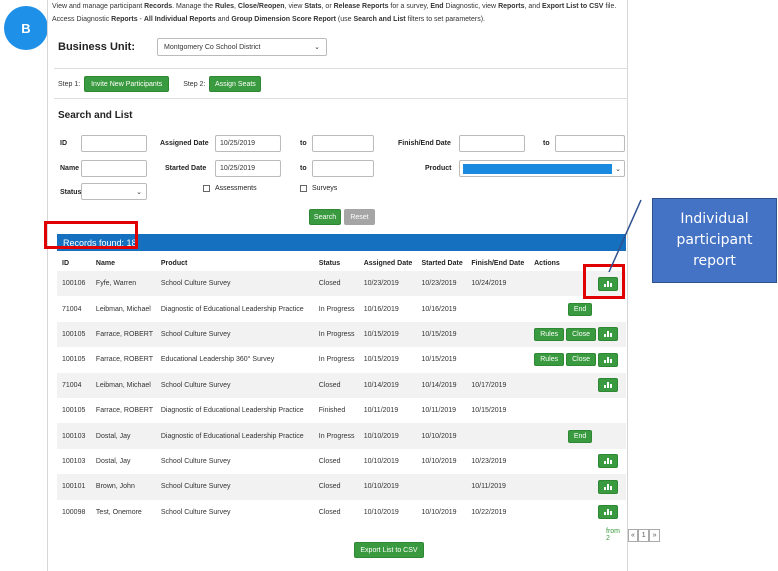 This screenshot has width=778, height=571. What do you see at coordinates (194, 84) in the screenshot?
I see `step2-label: Step 2:` at bounding box center [194, 84].